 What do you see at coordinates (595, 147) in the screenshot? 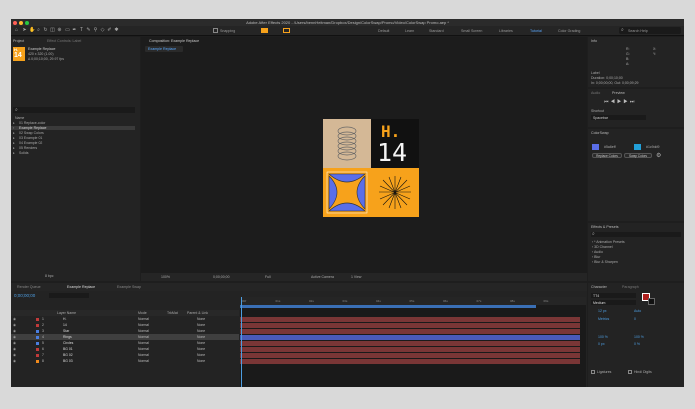
I see `color-1-swatch` at bounding box center [595, 147].